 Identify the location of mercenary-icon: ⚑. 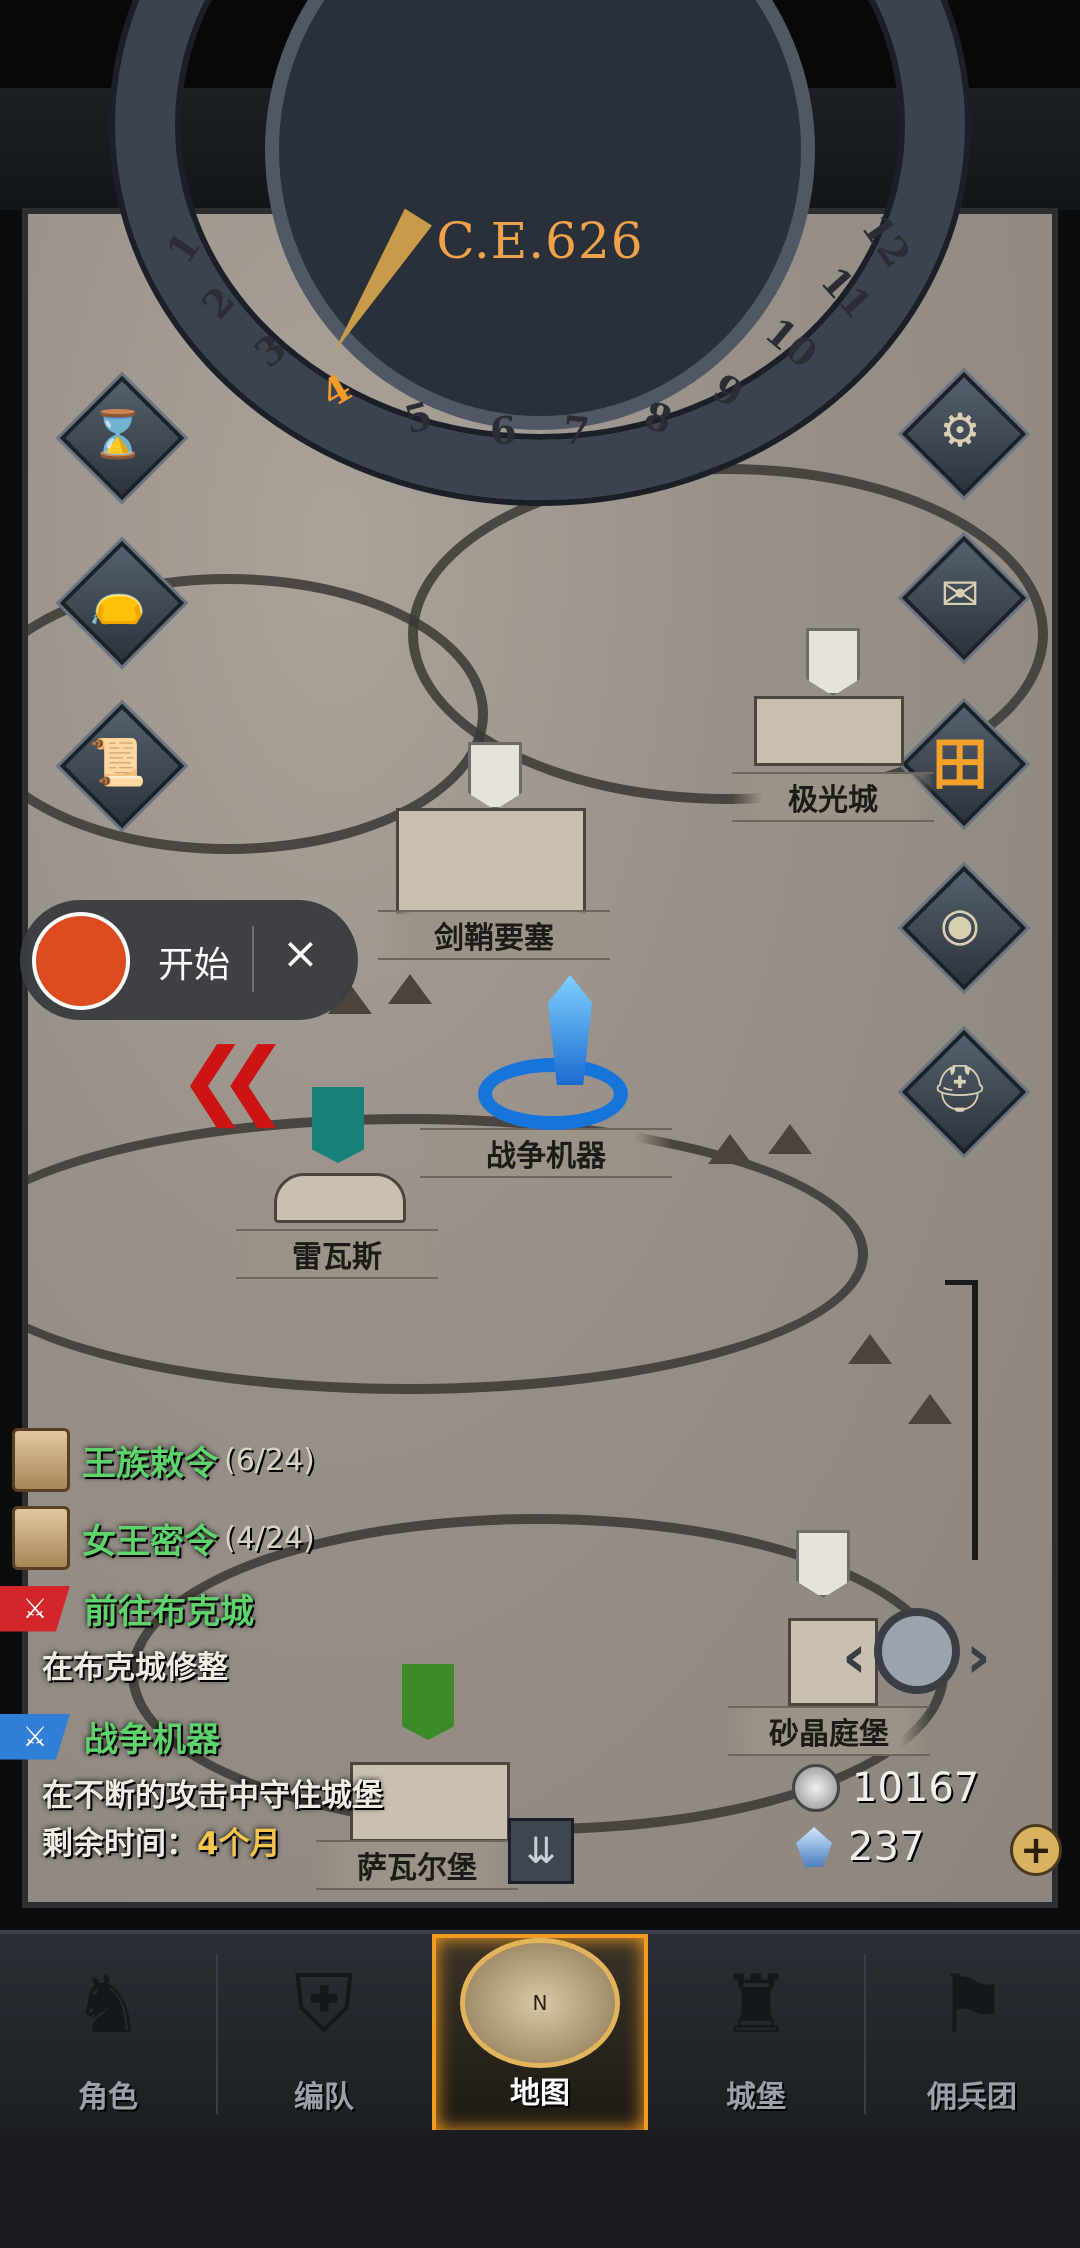
(972, 2004).